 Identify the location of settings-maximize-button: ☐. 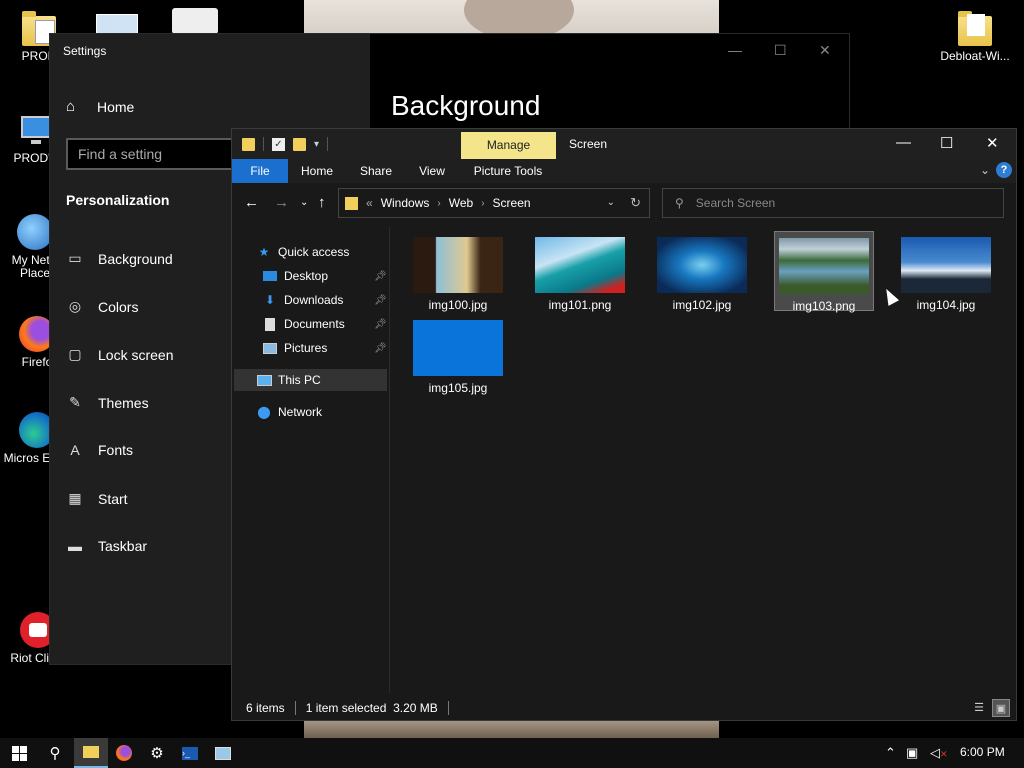
(780, 50).